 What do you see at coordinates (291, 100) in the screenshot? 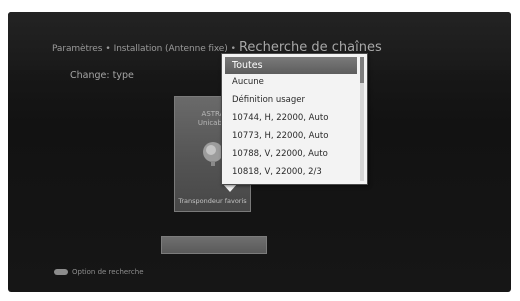
I see `dropdown-item-definition-usager: Définition usager` at bounding box center [291, 100].